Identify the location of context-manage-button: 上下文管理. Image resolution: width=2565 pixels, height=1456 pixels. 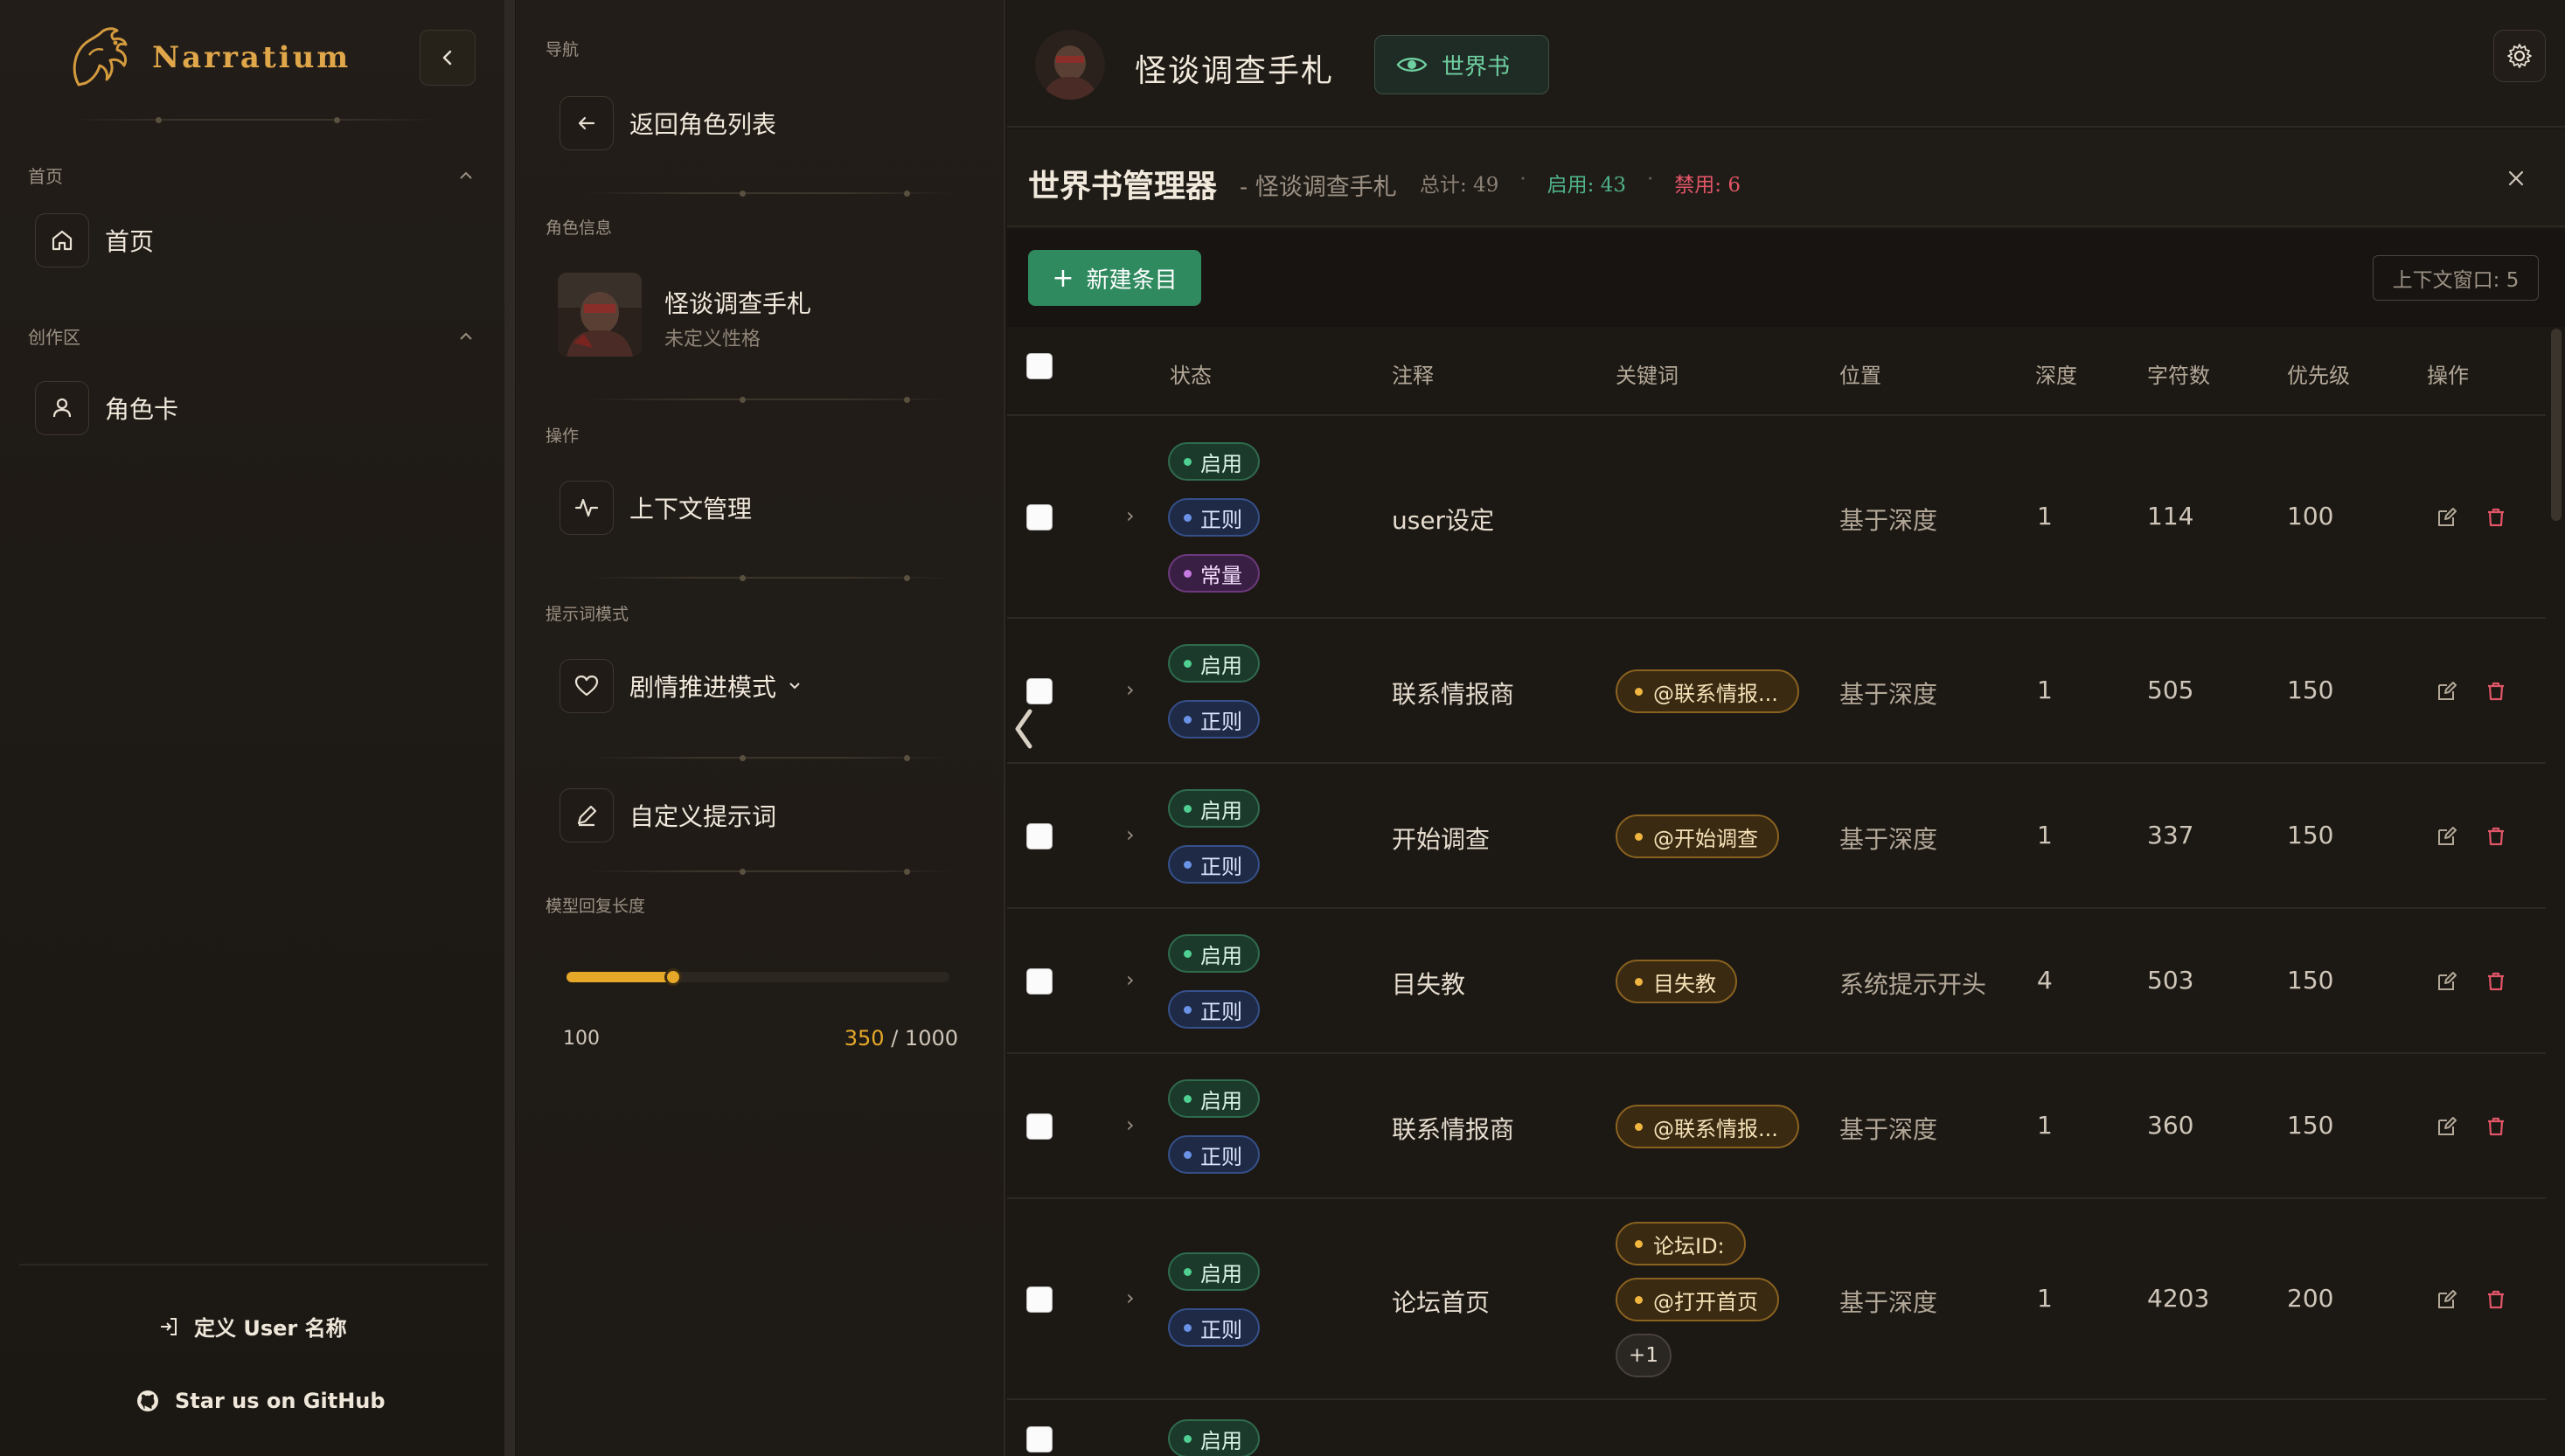
(656, 508).